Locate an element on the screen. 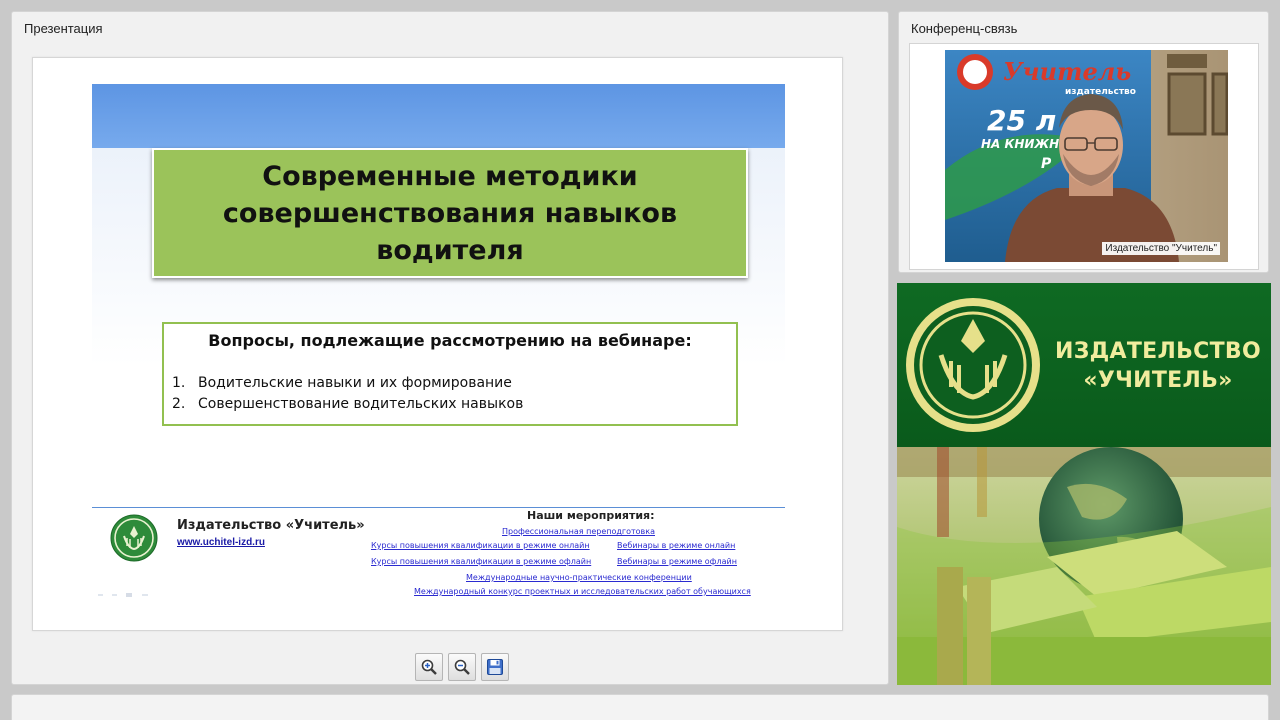 The image size is (1280, 720). question-item: 2. Совершенствование водительских навыков is located at coordinates (347, 404).